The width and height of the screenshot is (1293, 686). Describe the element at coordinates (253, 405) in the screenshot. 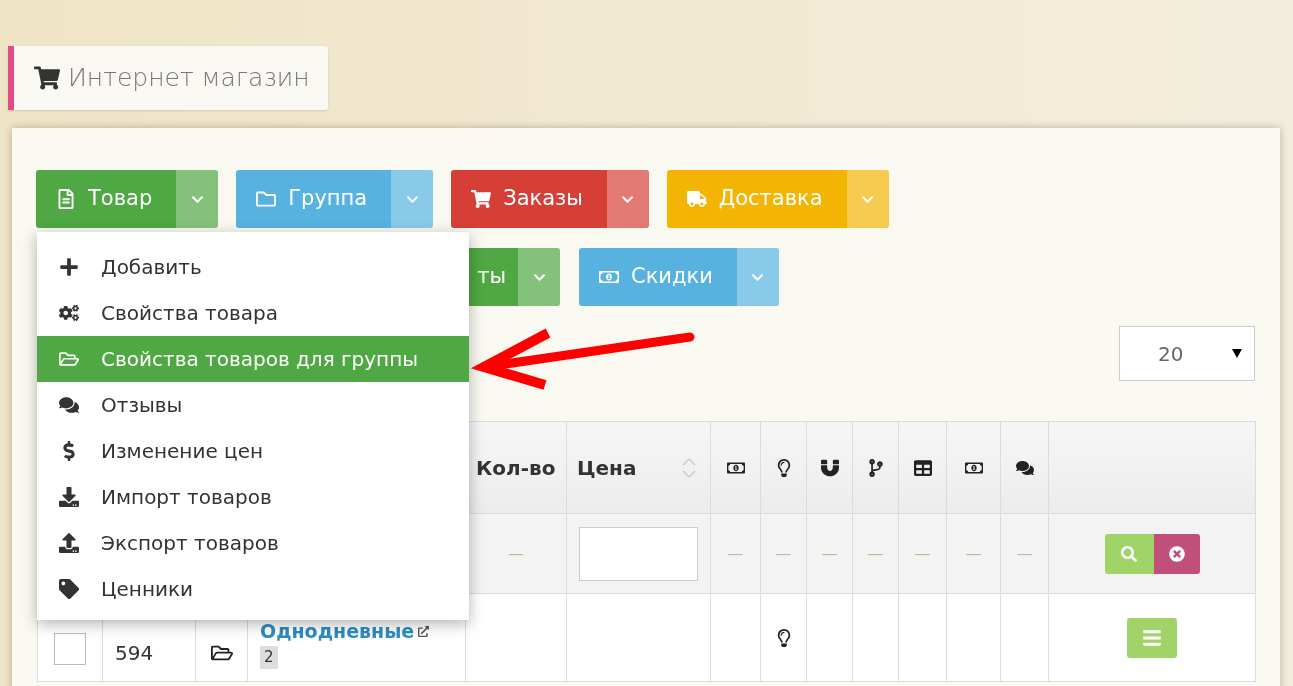

I see `menu-item: Отзывы` at that location.